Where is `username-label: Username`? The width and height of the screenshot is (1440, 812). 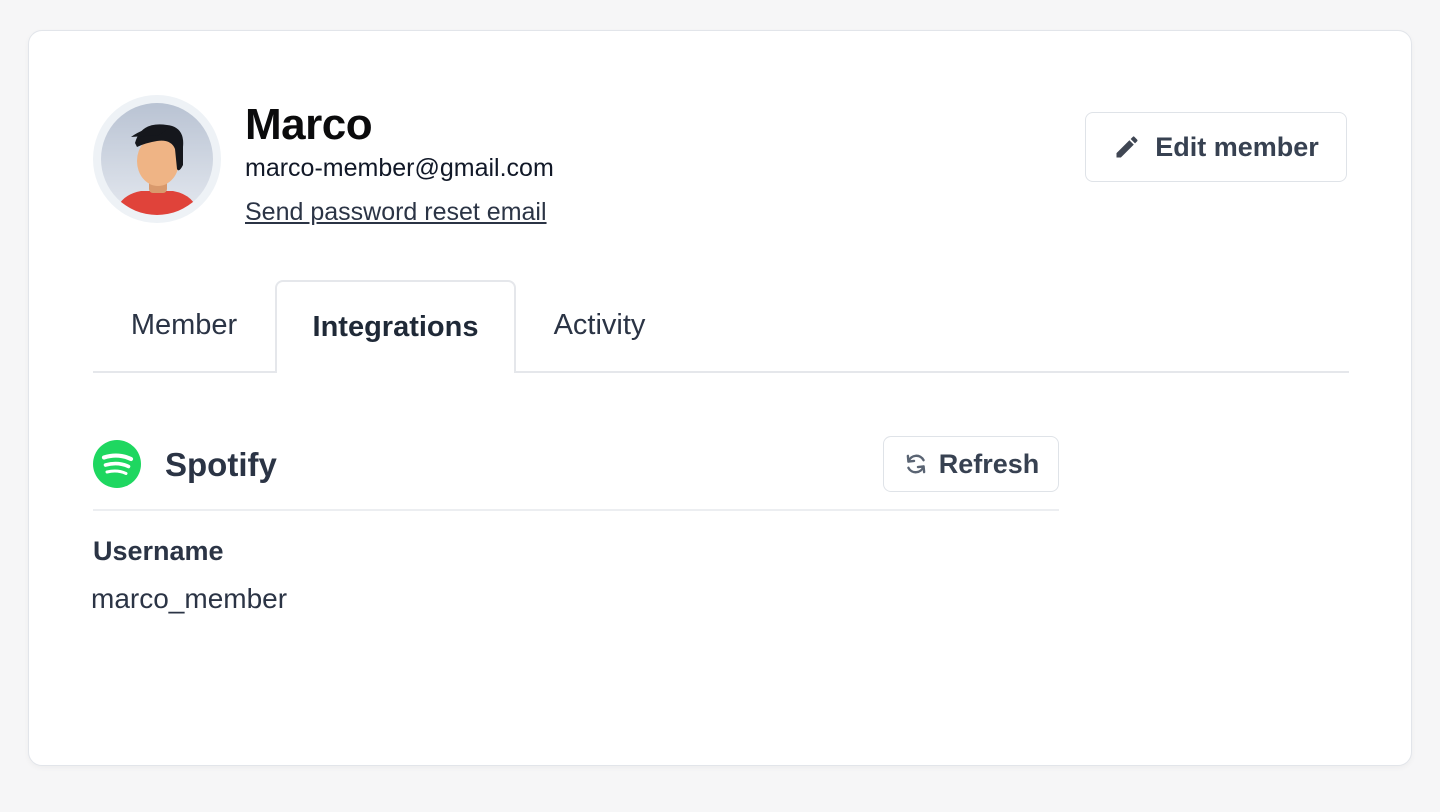
username-label: Username is located at coordinates (158, 551).